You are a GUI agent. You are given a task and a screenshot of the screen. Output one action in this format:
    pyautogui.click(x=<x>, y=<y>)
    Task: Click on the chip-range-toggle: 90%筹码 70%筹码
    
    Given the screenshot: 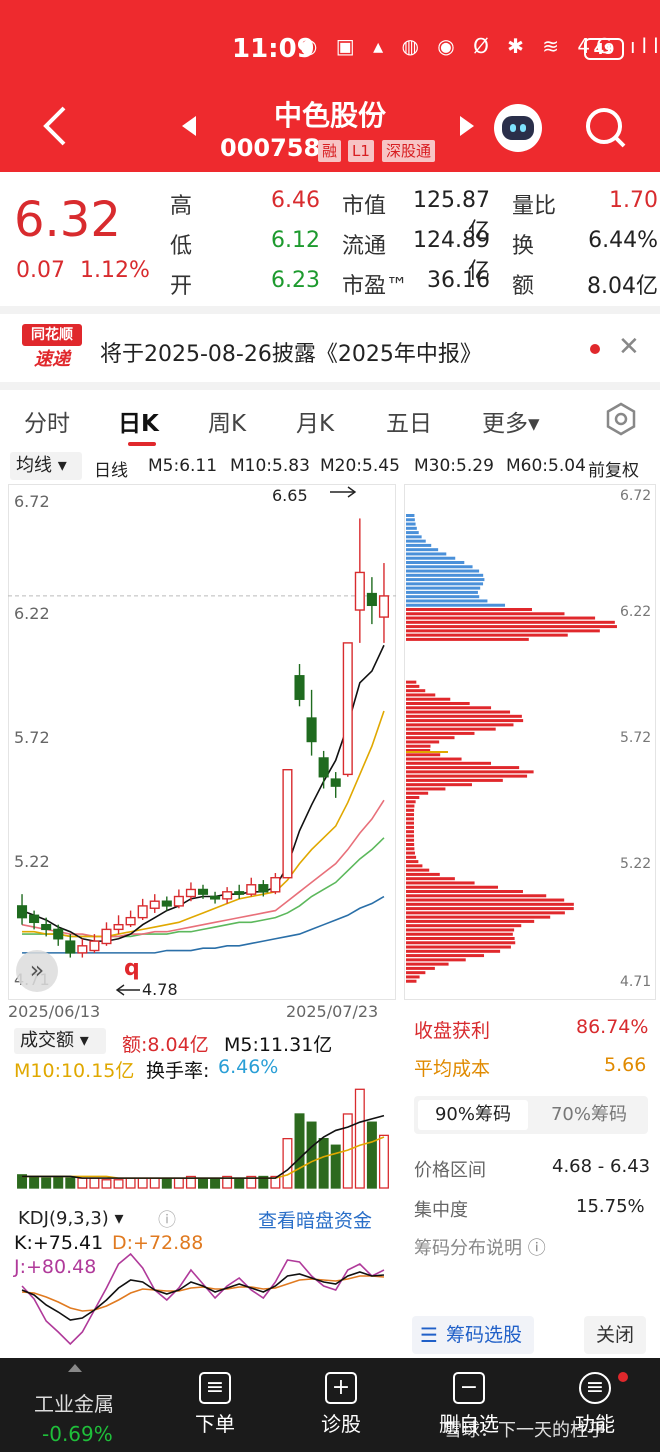 What is the action you would take?
    pyautogui.click(x=531, y=1115)
    